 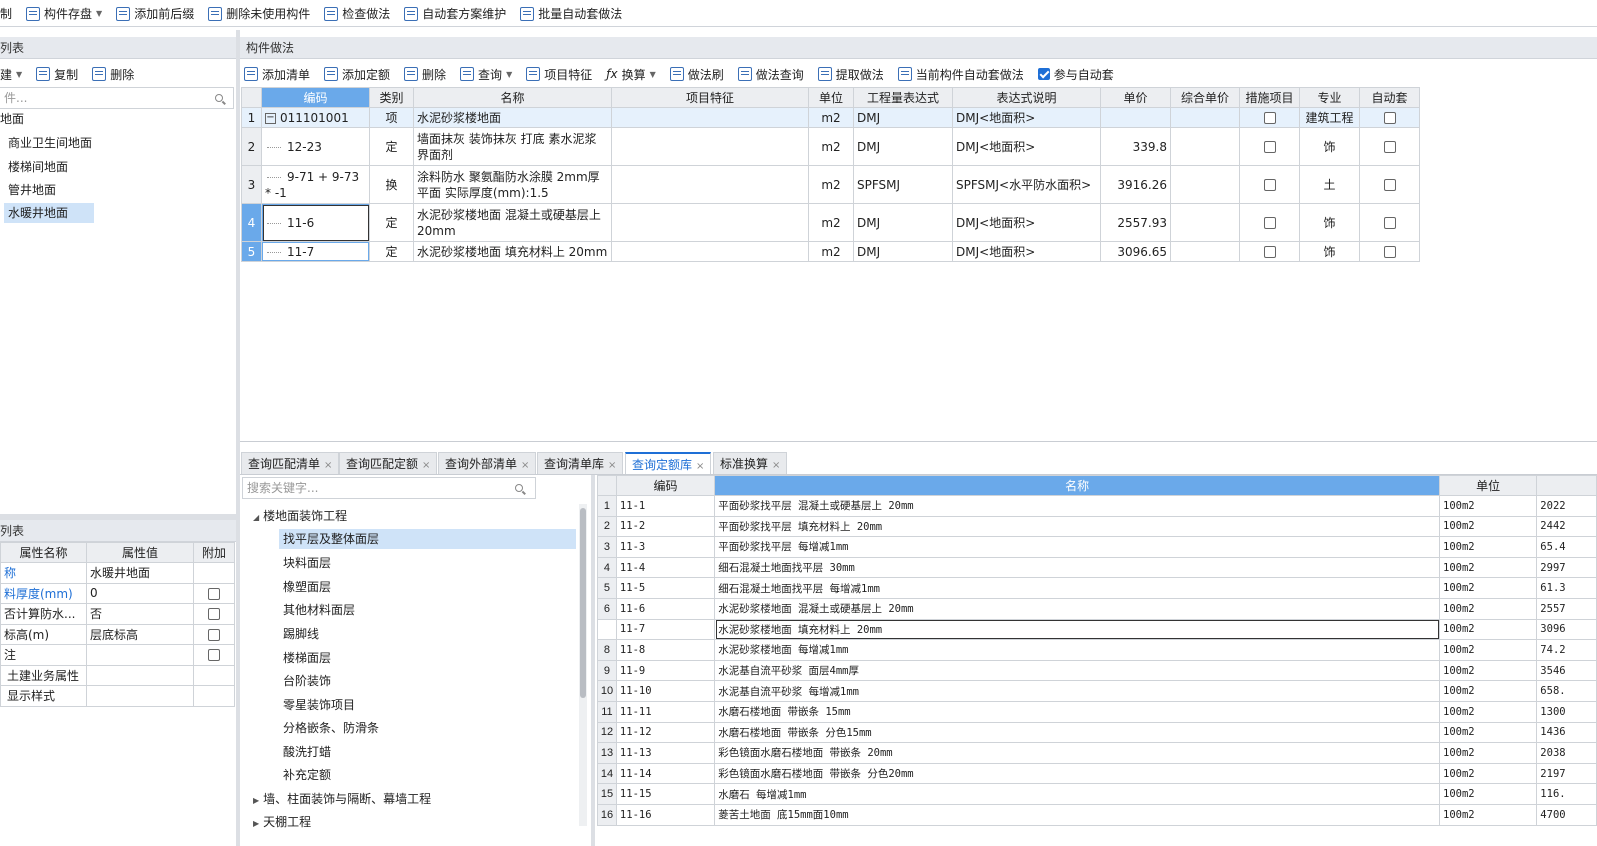 I want to click on lib-row: 6 11-6 水泥砂浆楼地面 混凝土或硬基层上 20mm 100m2 2557, so click(x=1097, y=608).